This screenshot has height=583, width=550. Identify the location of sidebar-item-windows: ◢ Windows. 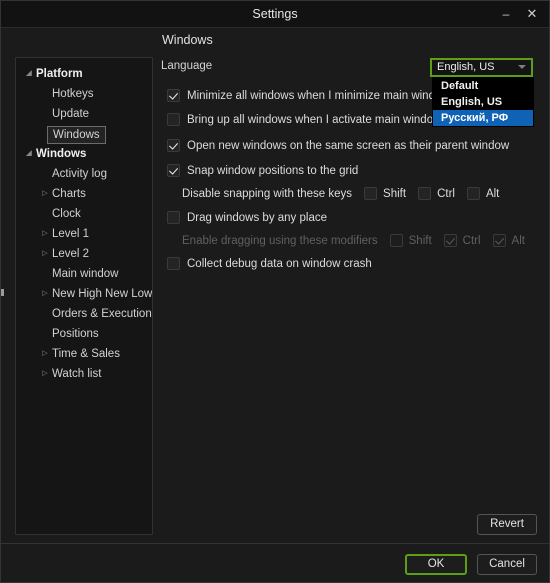
(89, 154).